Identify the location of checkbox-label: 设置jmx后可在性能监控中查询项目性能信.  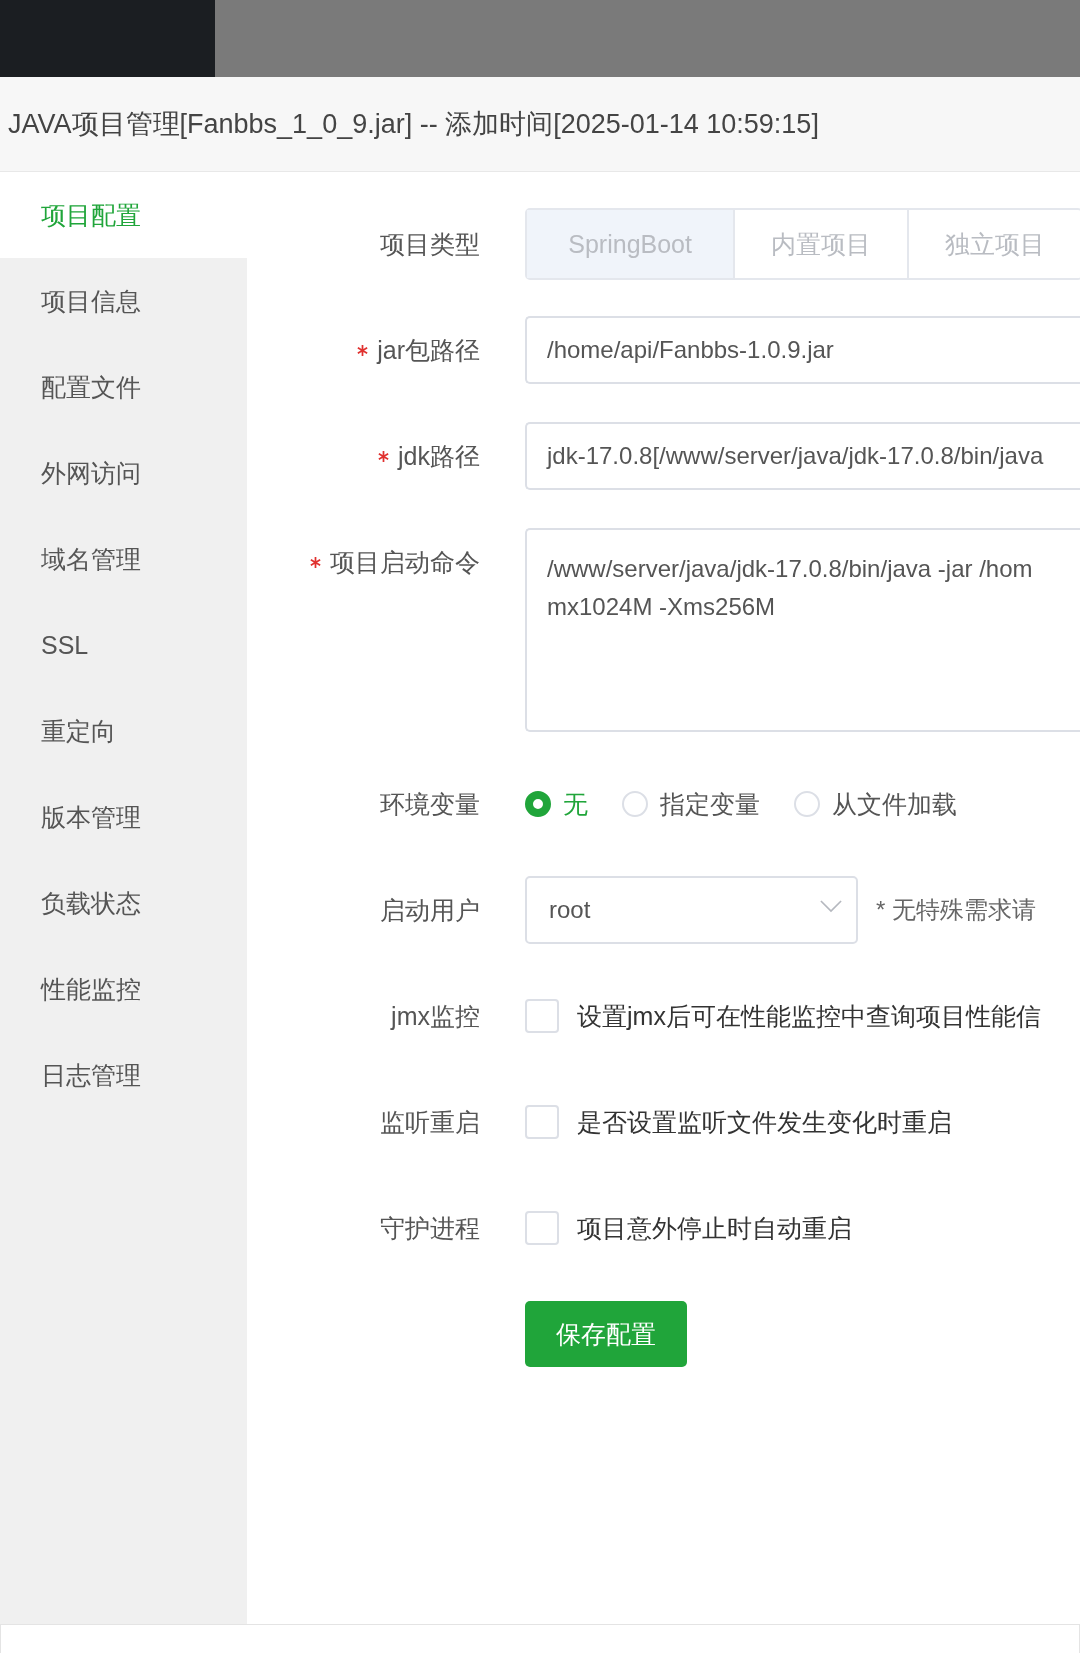
(809, 1016).